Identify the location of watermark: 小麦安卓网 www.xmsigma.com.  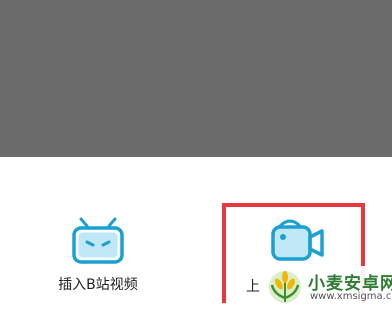
(327, 287).